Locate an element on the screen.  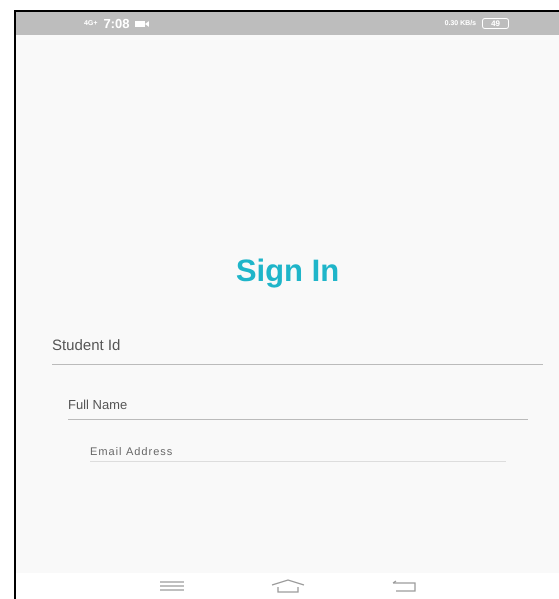
page-title: Sign In is located at coordinates (287, 271).